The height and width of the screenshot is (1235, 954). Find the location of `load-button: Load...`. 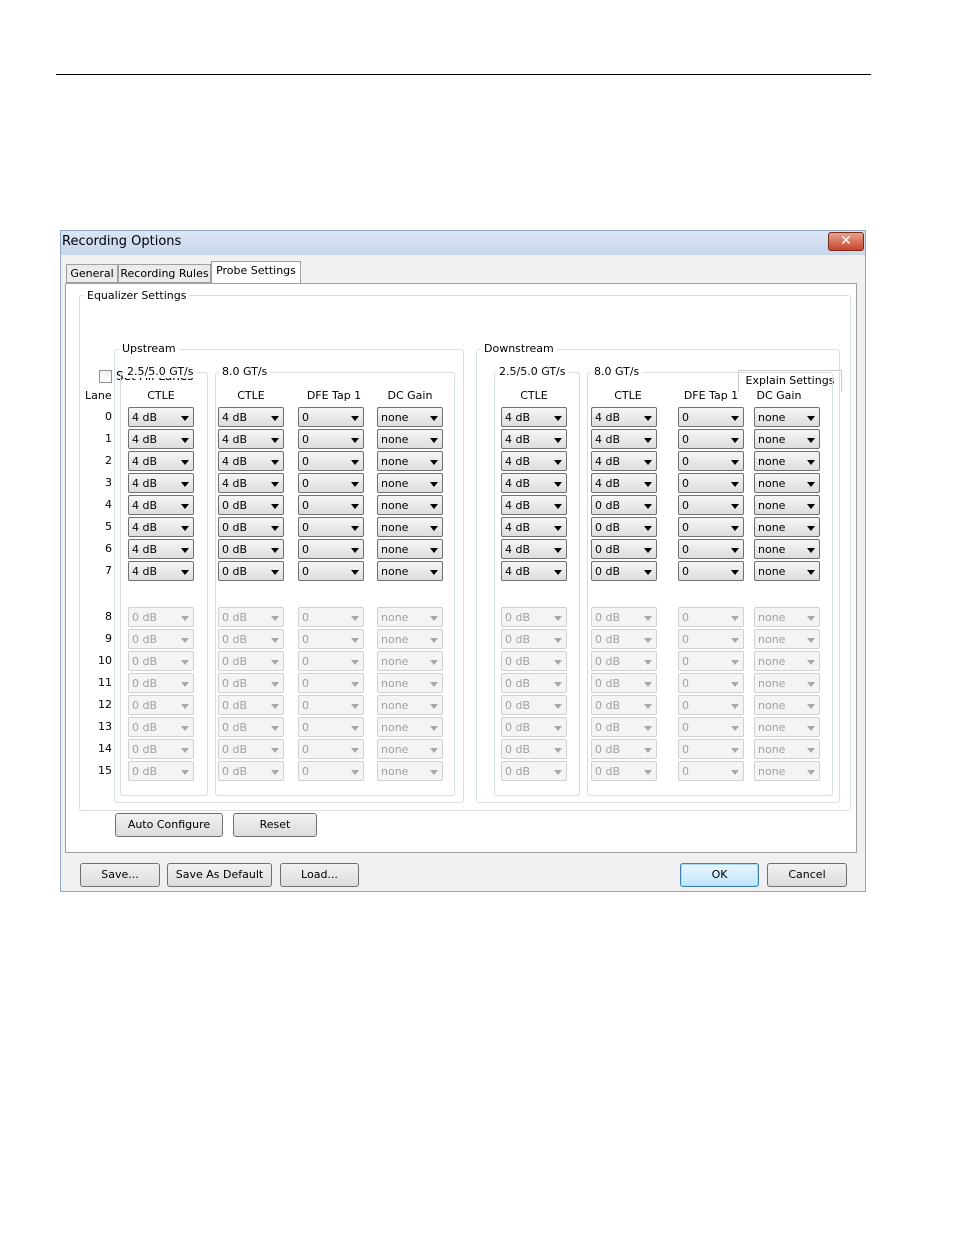

load-button: Load... is located at coordinates (319, 875).